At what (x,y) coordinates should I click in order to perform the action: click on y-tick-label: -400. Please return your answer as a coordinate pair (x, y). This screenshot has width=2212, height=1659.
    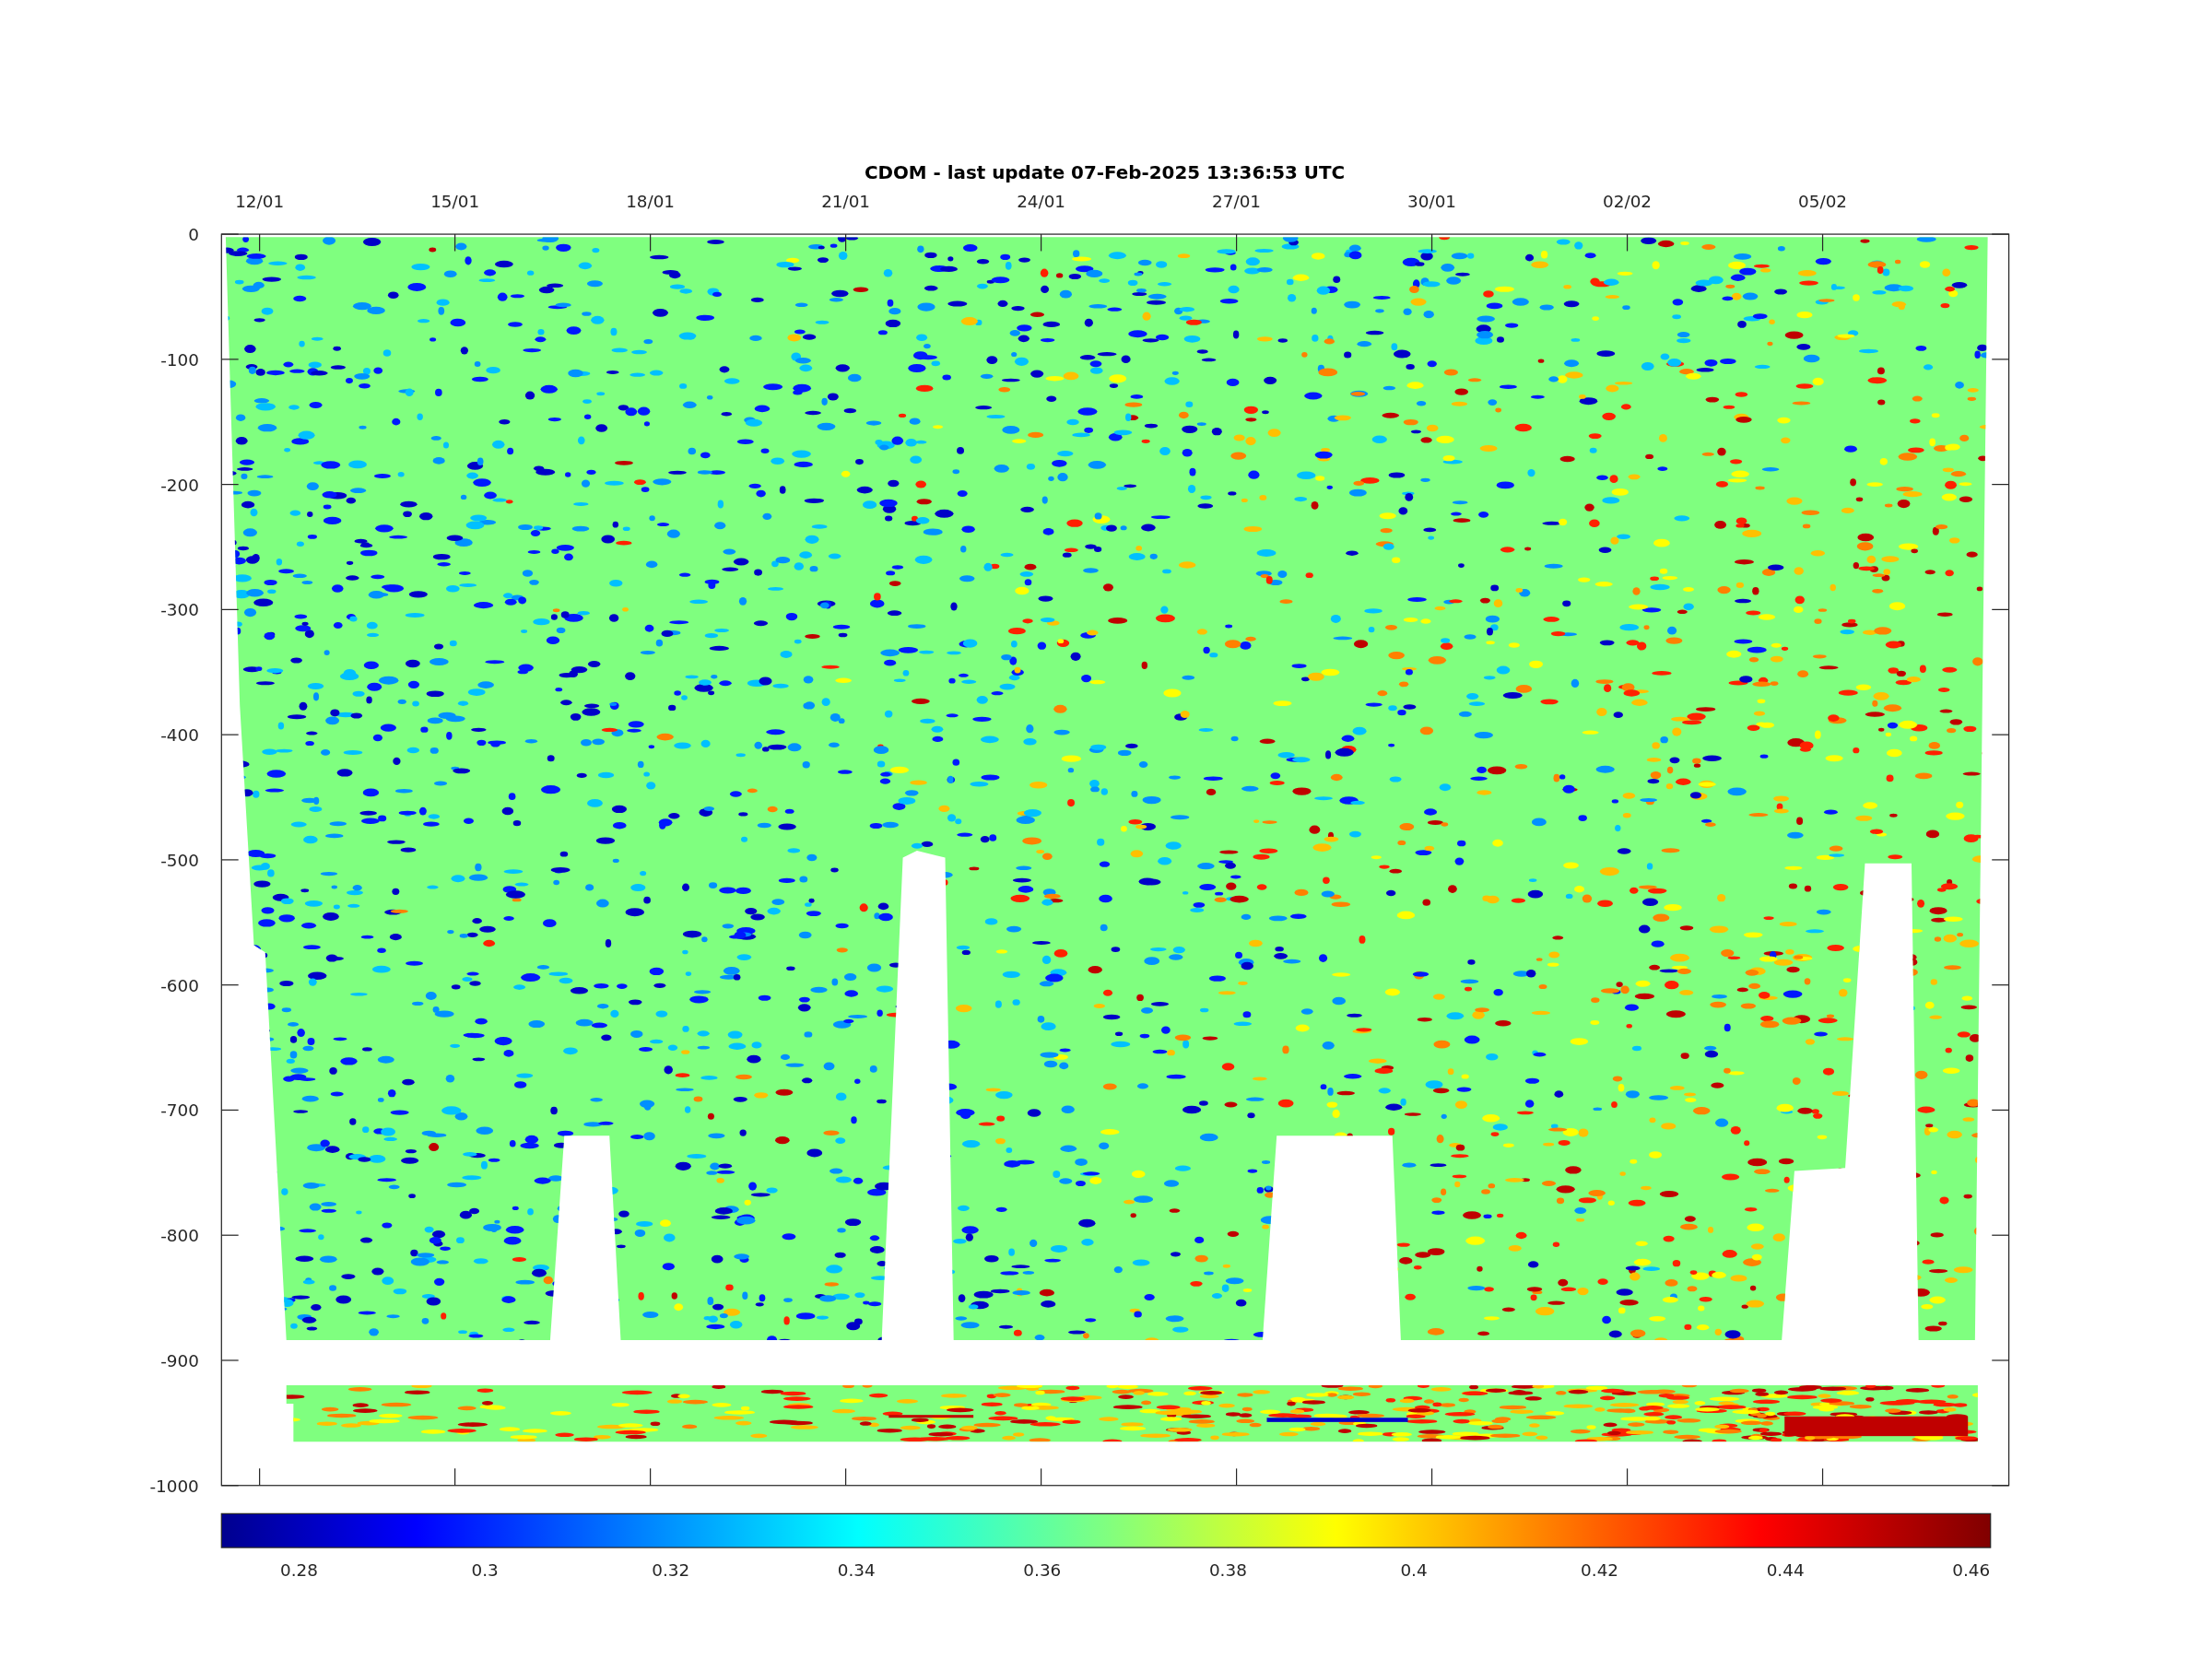
    Looking at the image, I should click on (179, 735).